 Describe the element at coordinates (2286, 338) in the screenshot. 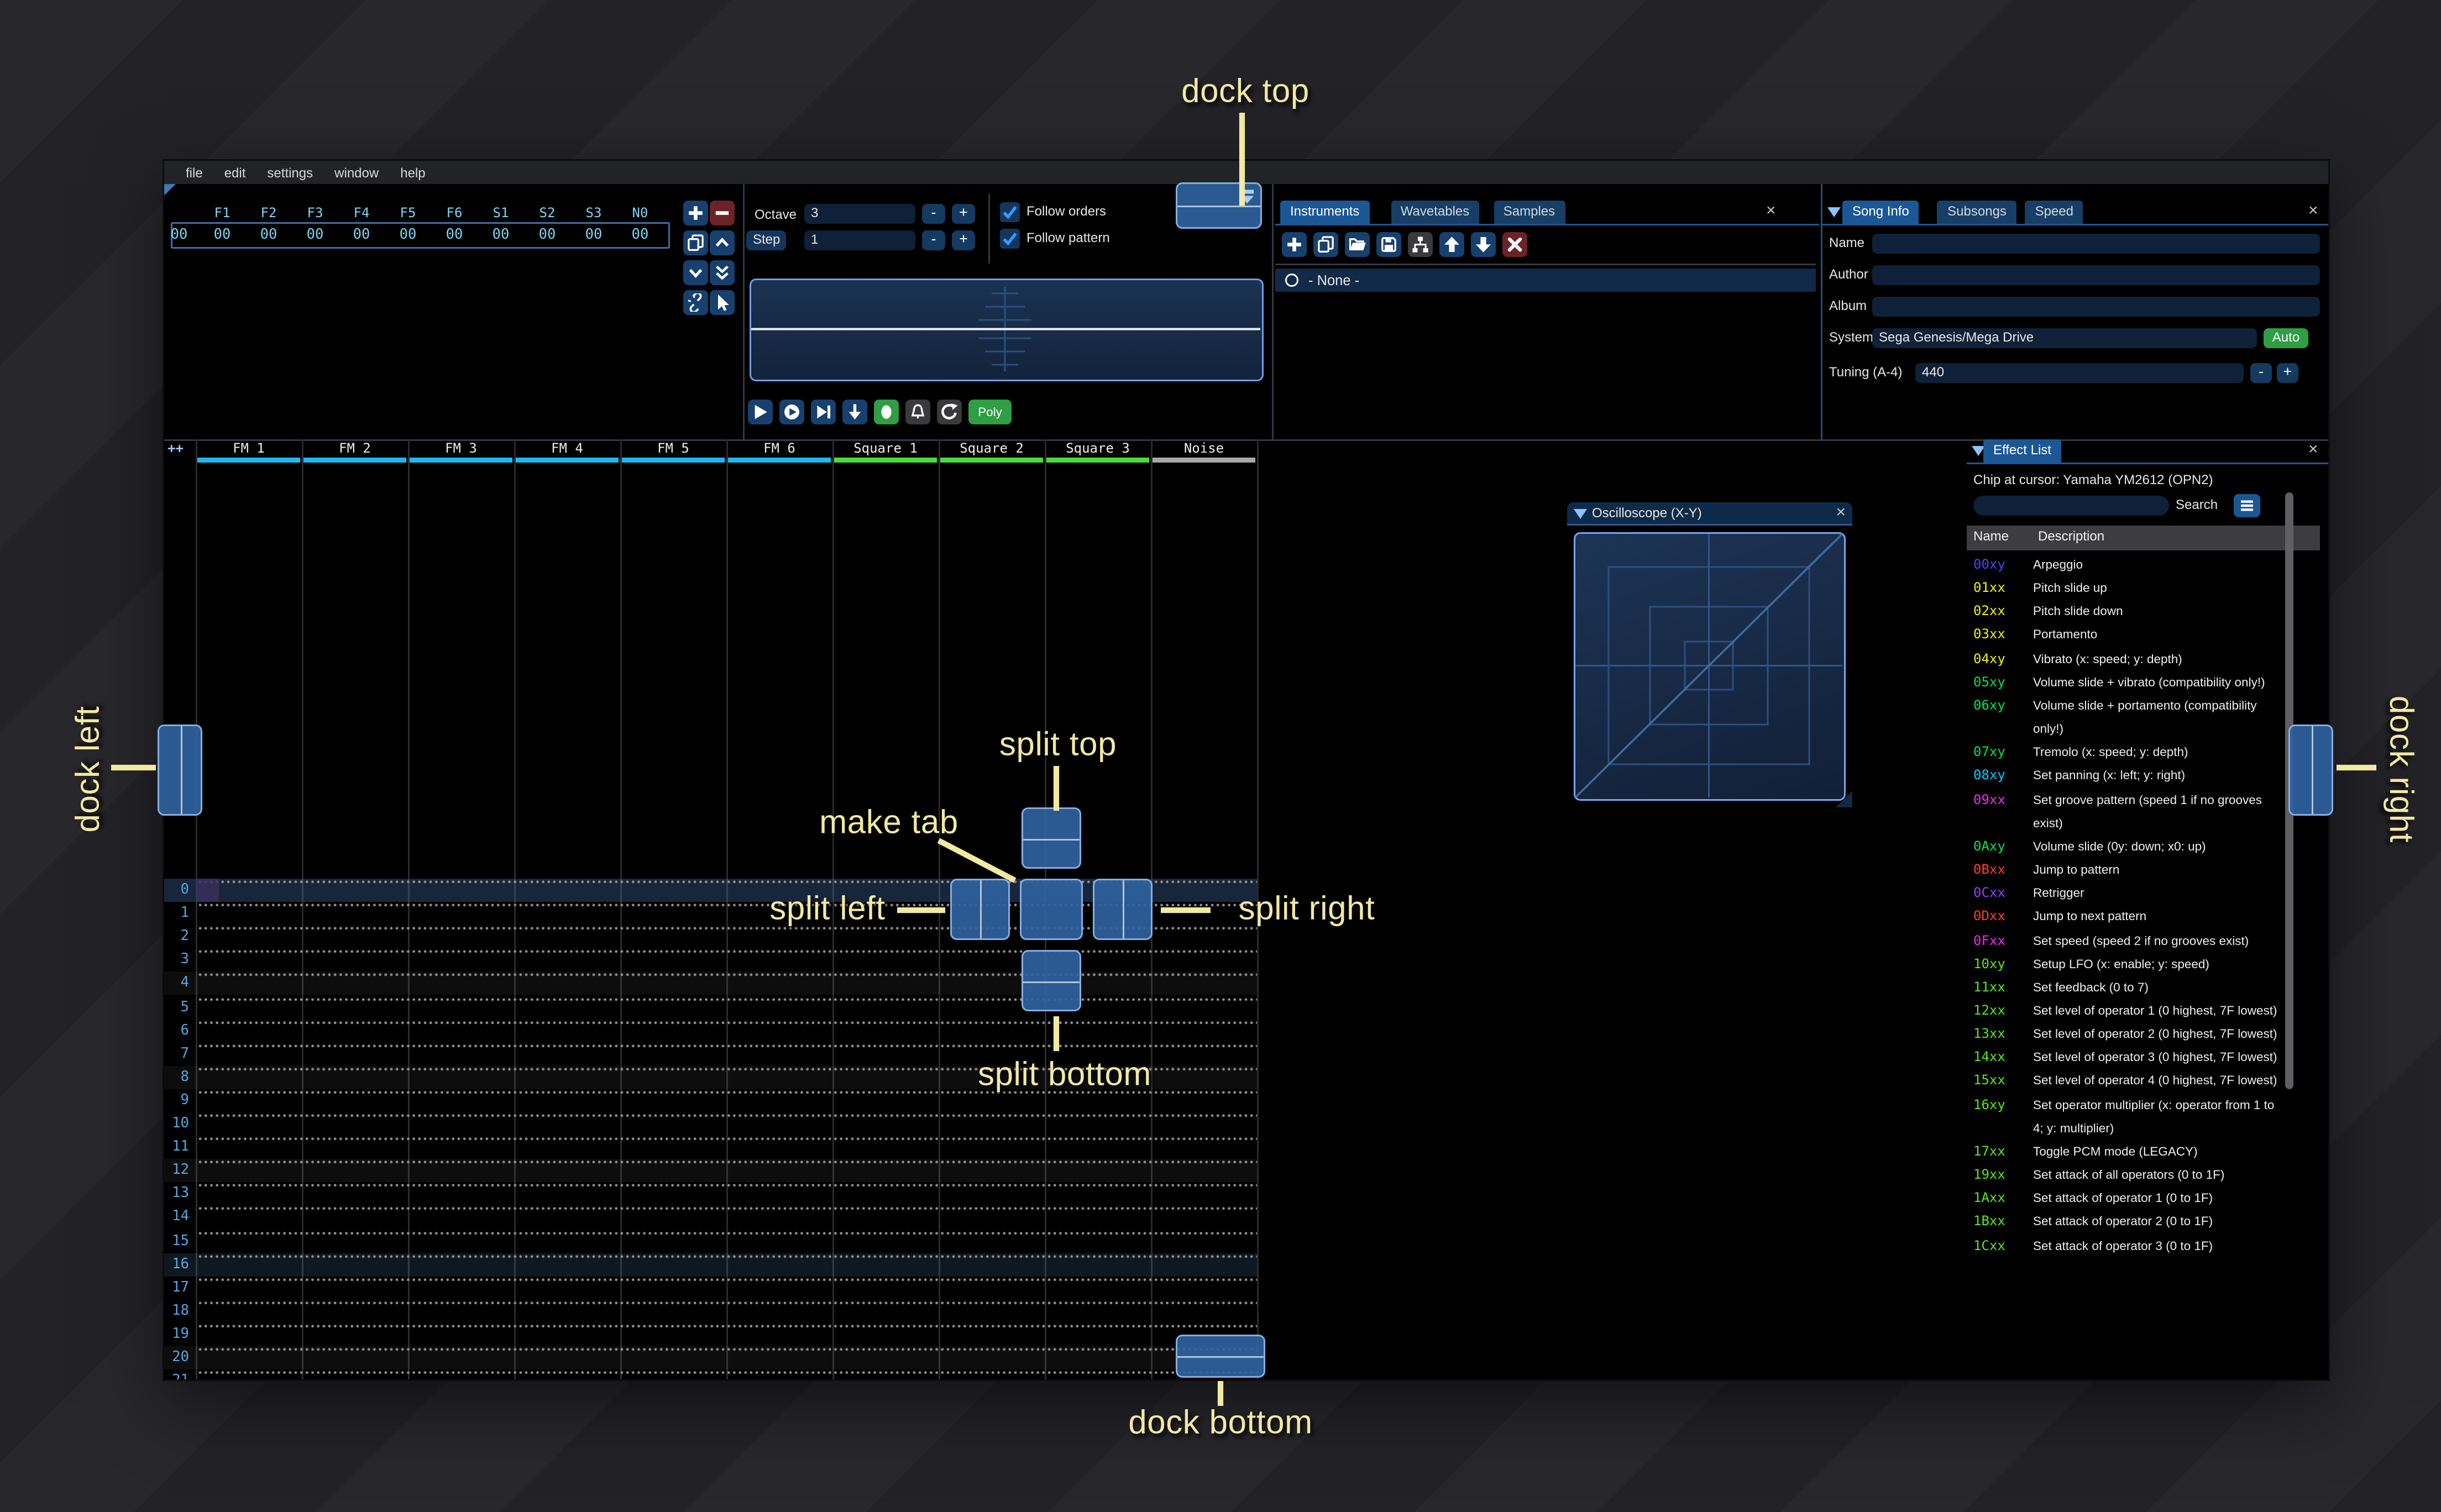

I see `system-auto-button: Auto` at that location.